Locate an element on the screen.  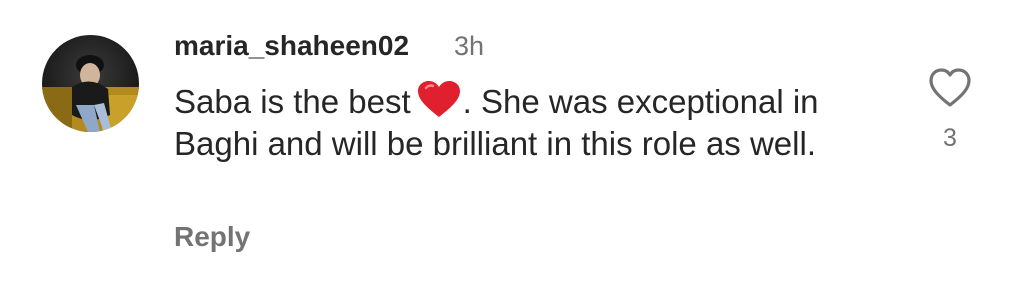
comment-text-start: Saba is the best is located at coordinates (292, 101).